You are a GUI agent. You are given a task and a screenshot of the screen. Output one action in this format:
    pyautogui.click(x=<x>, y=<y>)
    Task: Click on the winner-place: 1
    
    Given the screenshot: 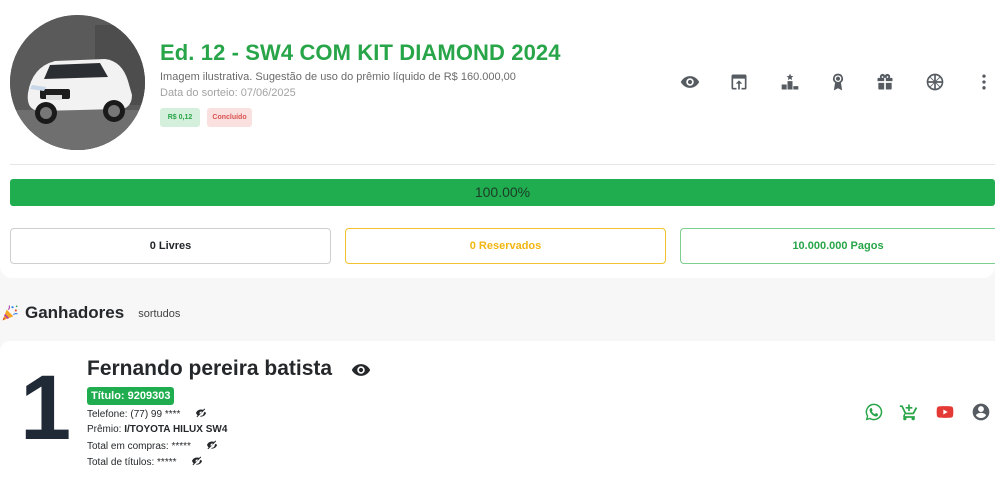 What is the action you would take?
    pyautogui.click(x=46, y=408)
    